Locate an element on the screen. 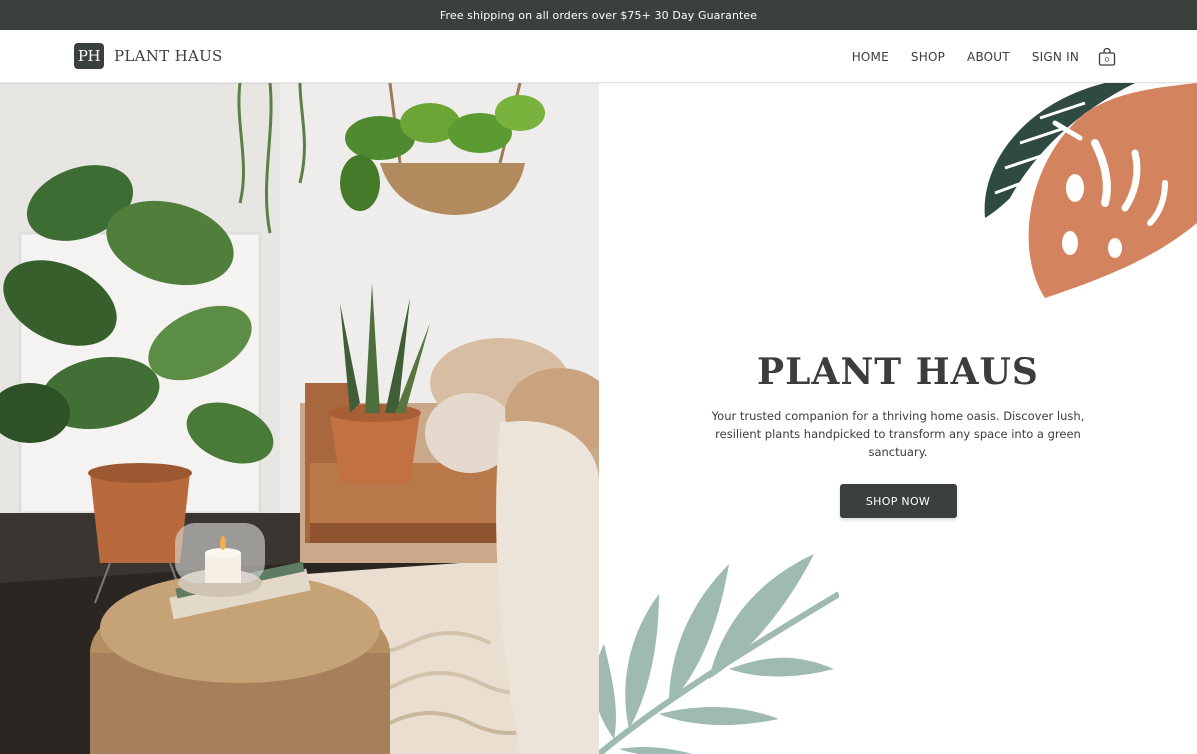 This screenshot has width=1197, height=754. monstera-leaf-illustration is located at coordinates (1090, 190).